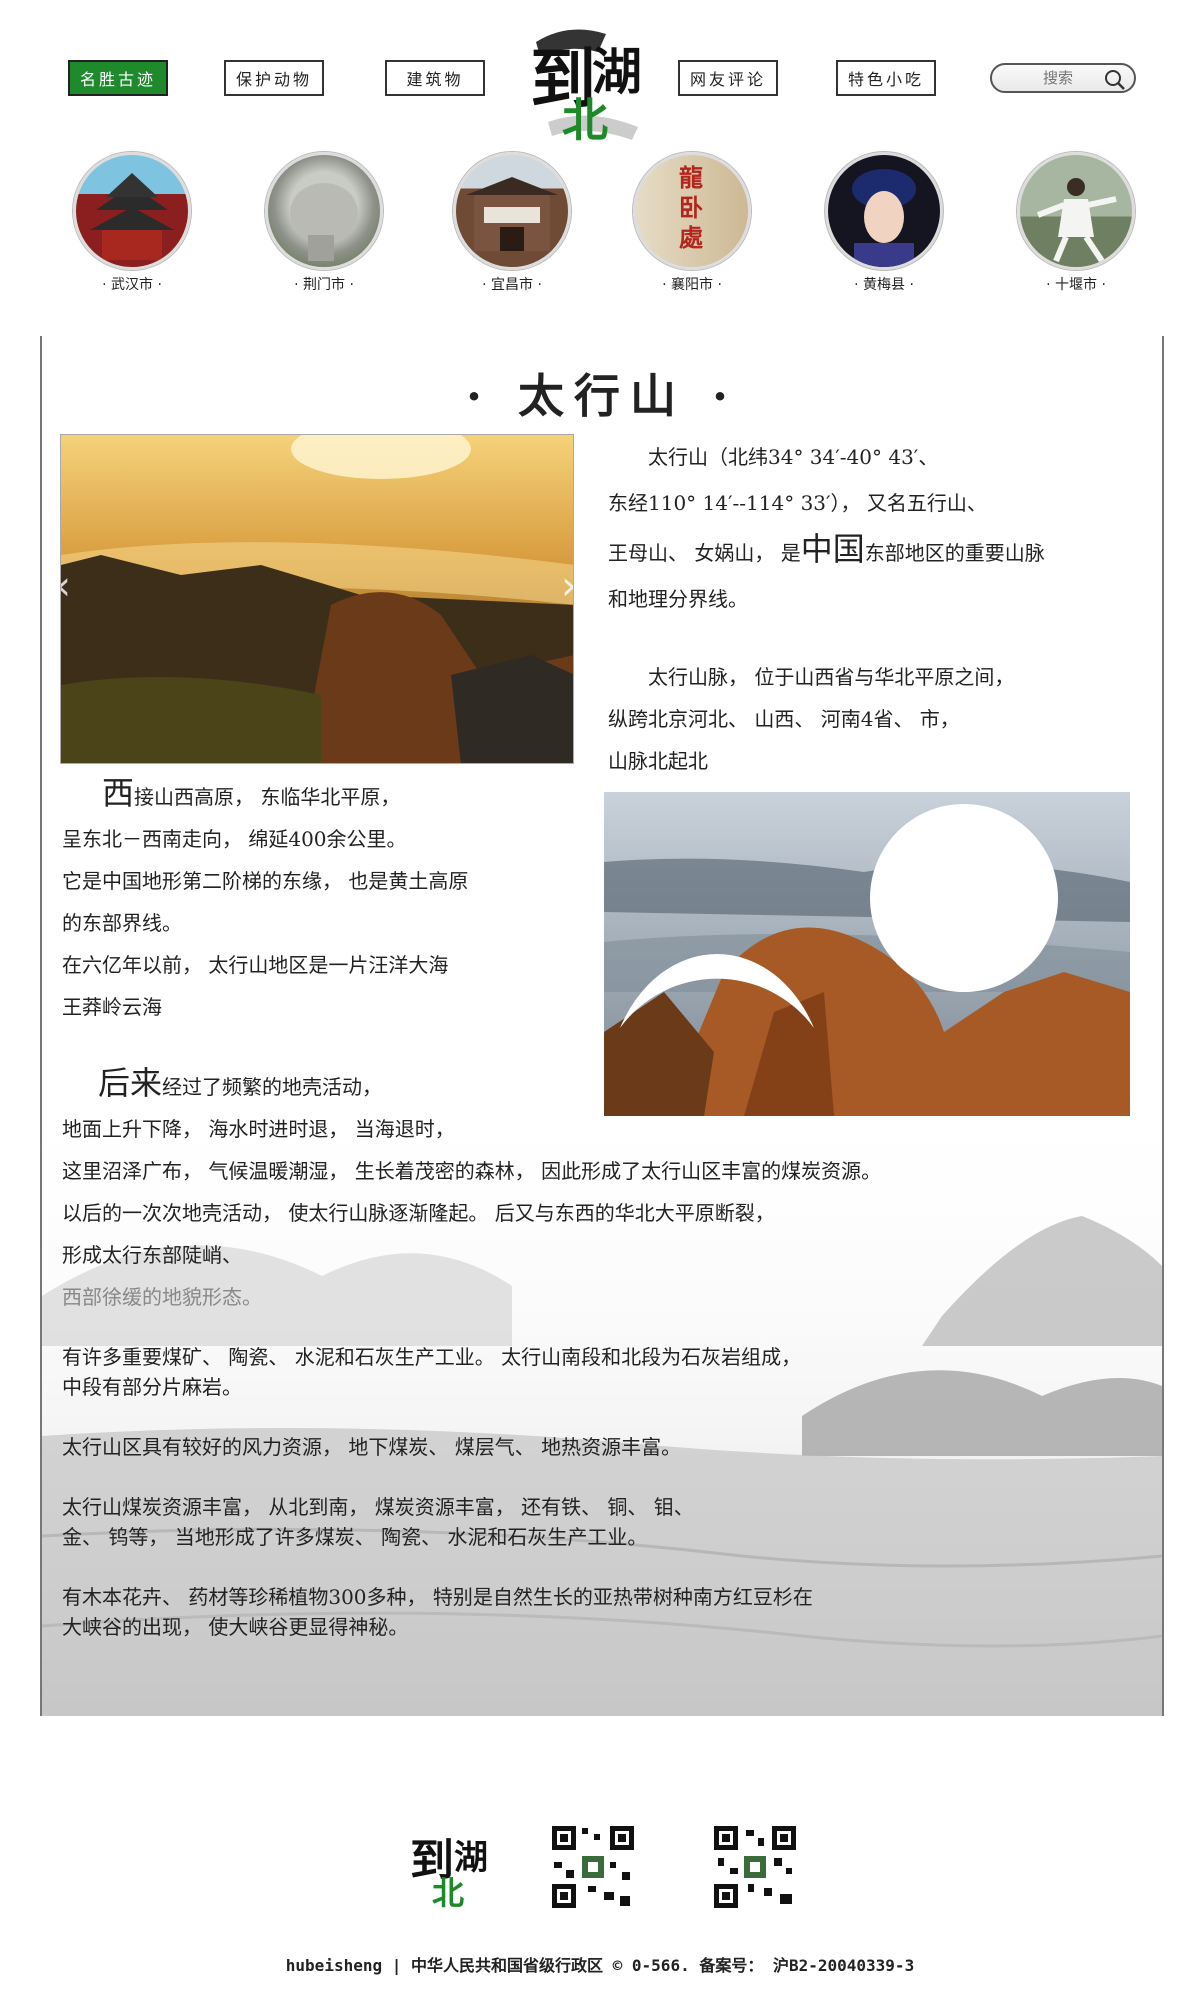  I want to click on huangmei-opera-image, so click(884, 211).